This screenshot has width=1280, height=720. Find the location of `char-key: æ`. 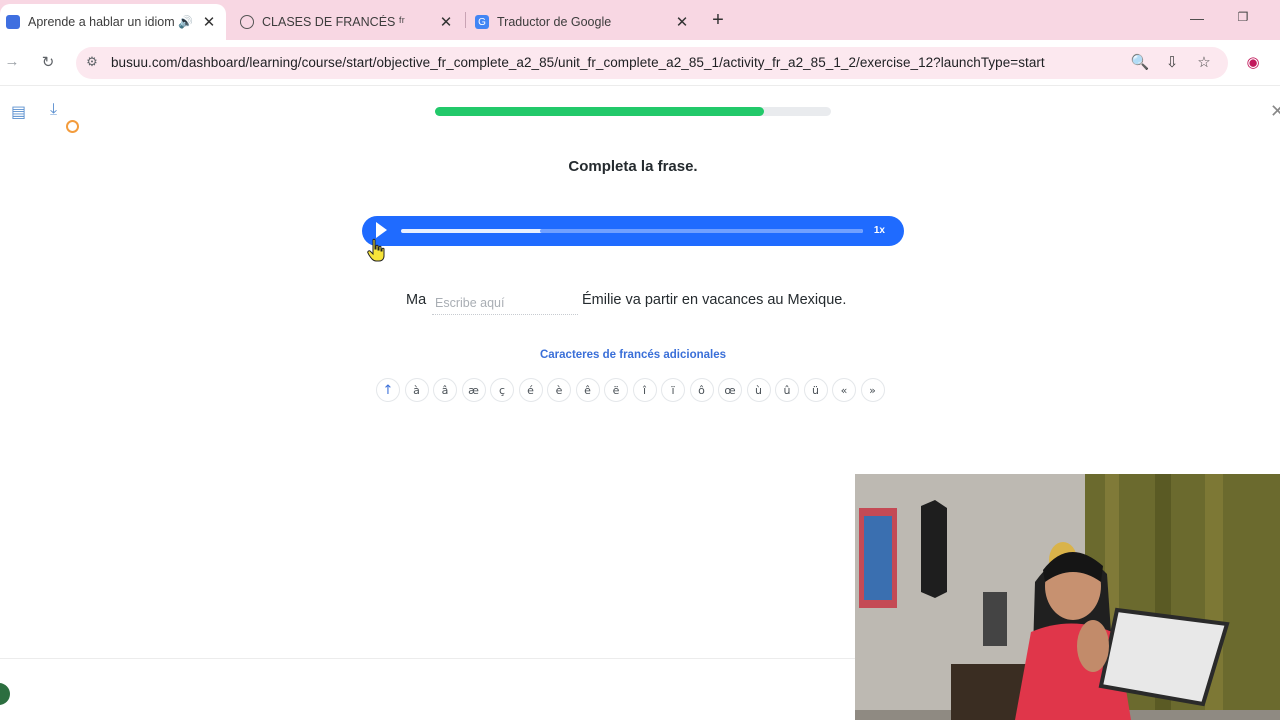

char-key: æ is located at coordinates (473, 390).